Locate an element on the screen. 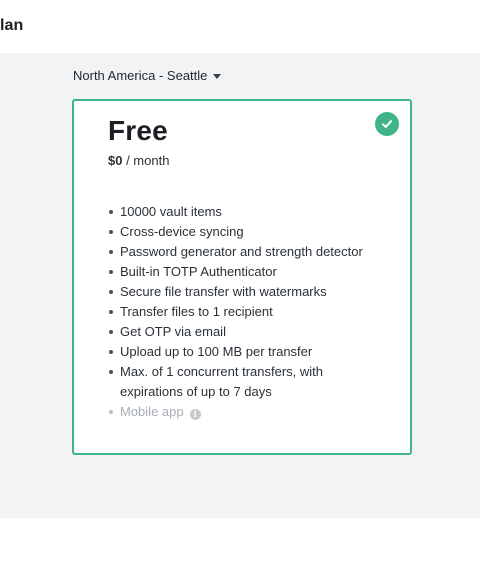 Image resolution: width=480 pixels, height=579 pixels. feature-item: Built-in TOTP Authenticator is located at coordinates (239, 272).